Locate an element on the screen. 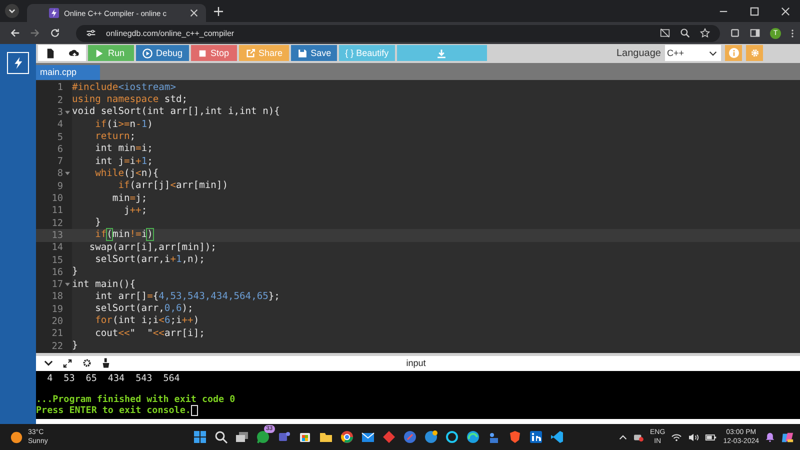 This screenshot has width=800, height=450. copilot-icon is located at coordinates (787, 437).